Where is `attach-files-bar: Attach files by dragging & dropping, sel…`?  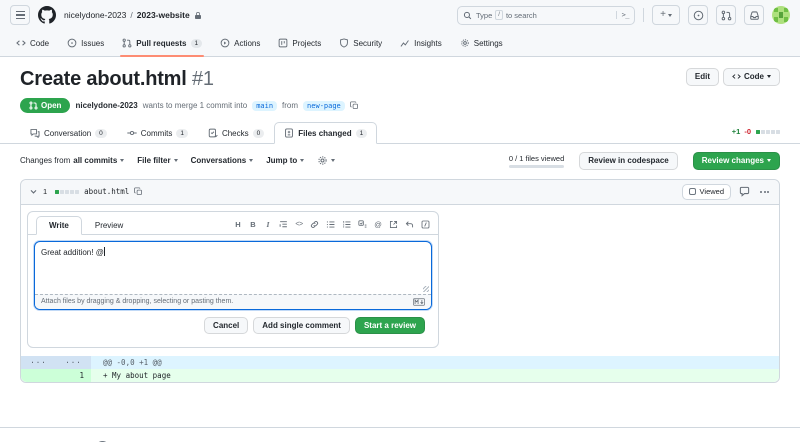 attach-files-bar: Attach files by dragging & dropping, sel… is located at coordinates (233, 301).